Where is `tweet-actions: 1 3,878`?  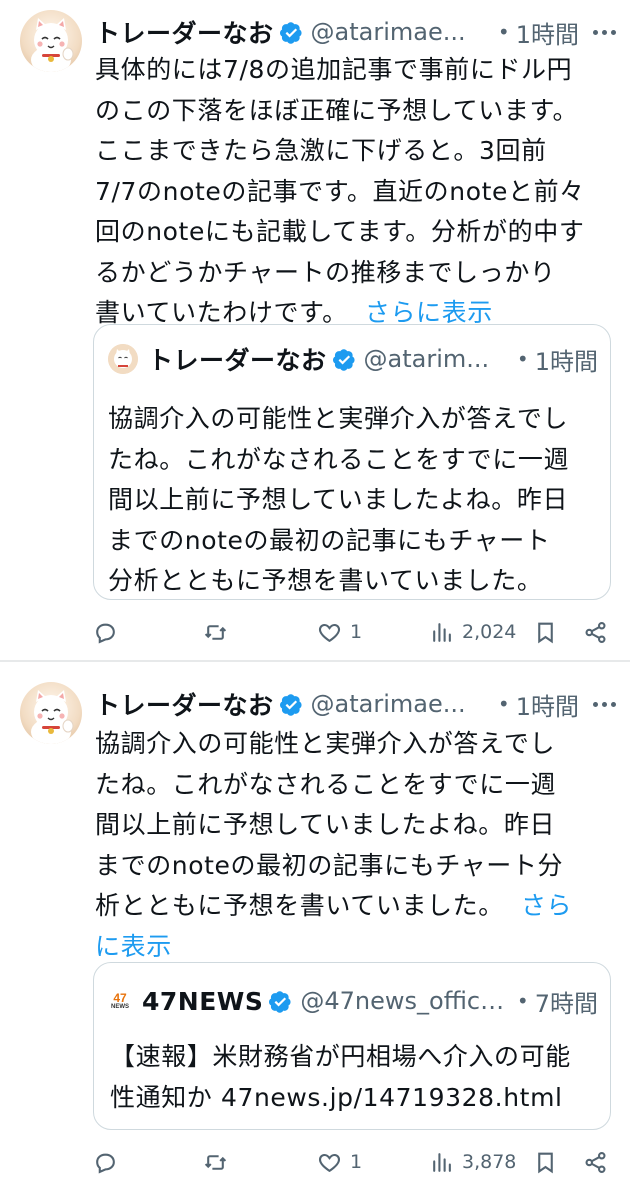 tweet-actions: 1 3,878 is located at coordinates (353, 1162).